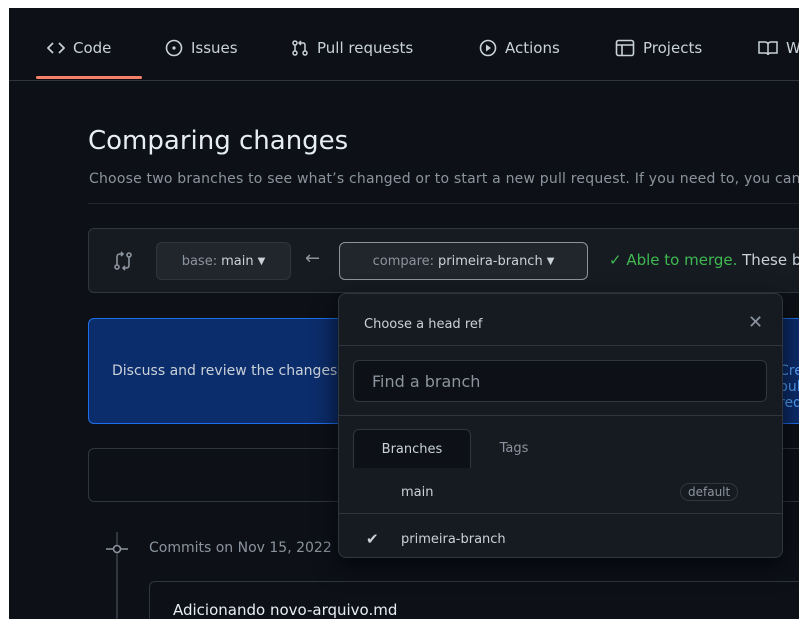 The image size is (799, 619). Describe the element at coordinates (792, 48) in the screenshot. I see `tab-wiki-label: Wiki` at that location.